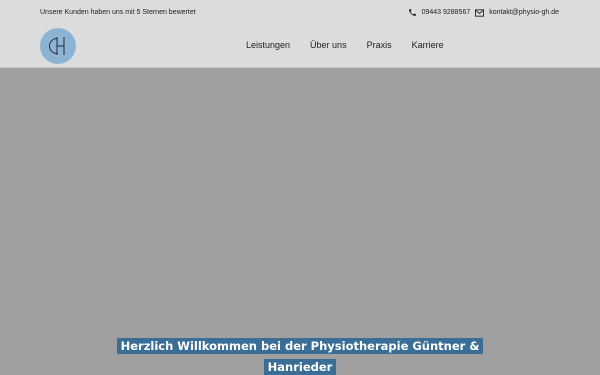 The height and width of the screenshot is (375, 600). I want to click on site-logo, so click(58, 46).